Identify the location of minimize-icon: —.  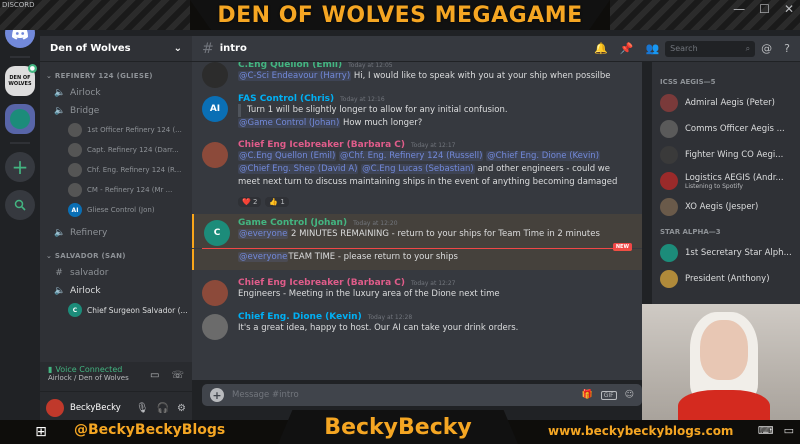
(739, 9).